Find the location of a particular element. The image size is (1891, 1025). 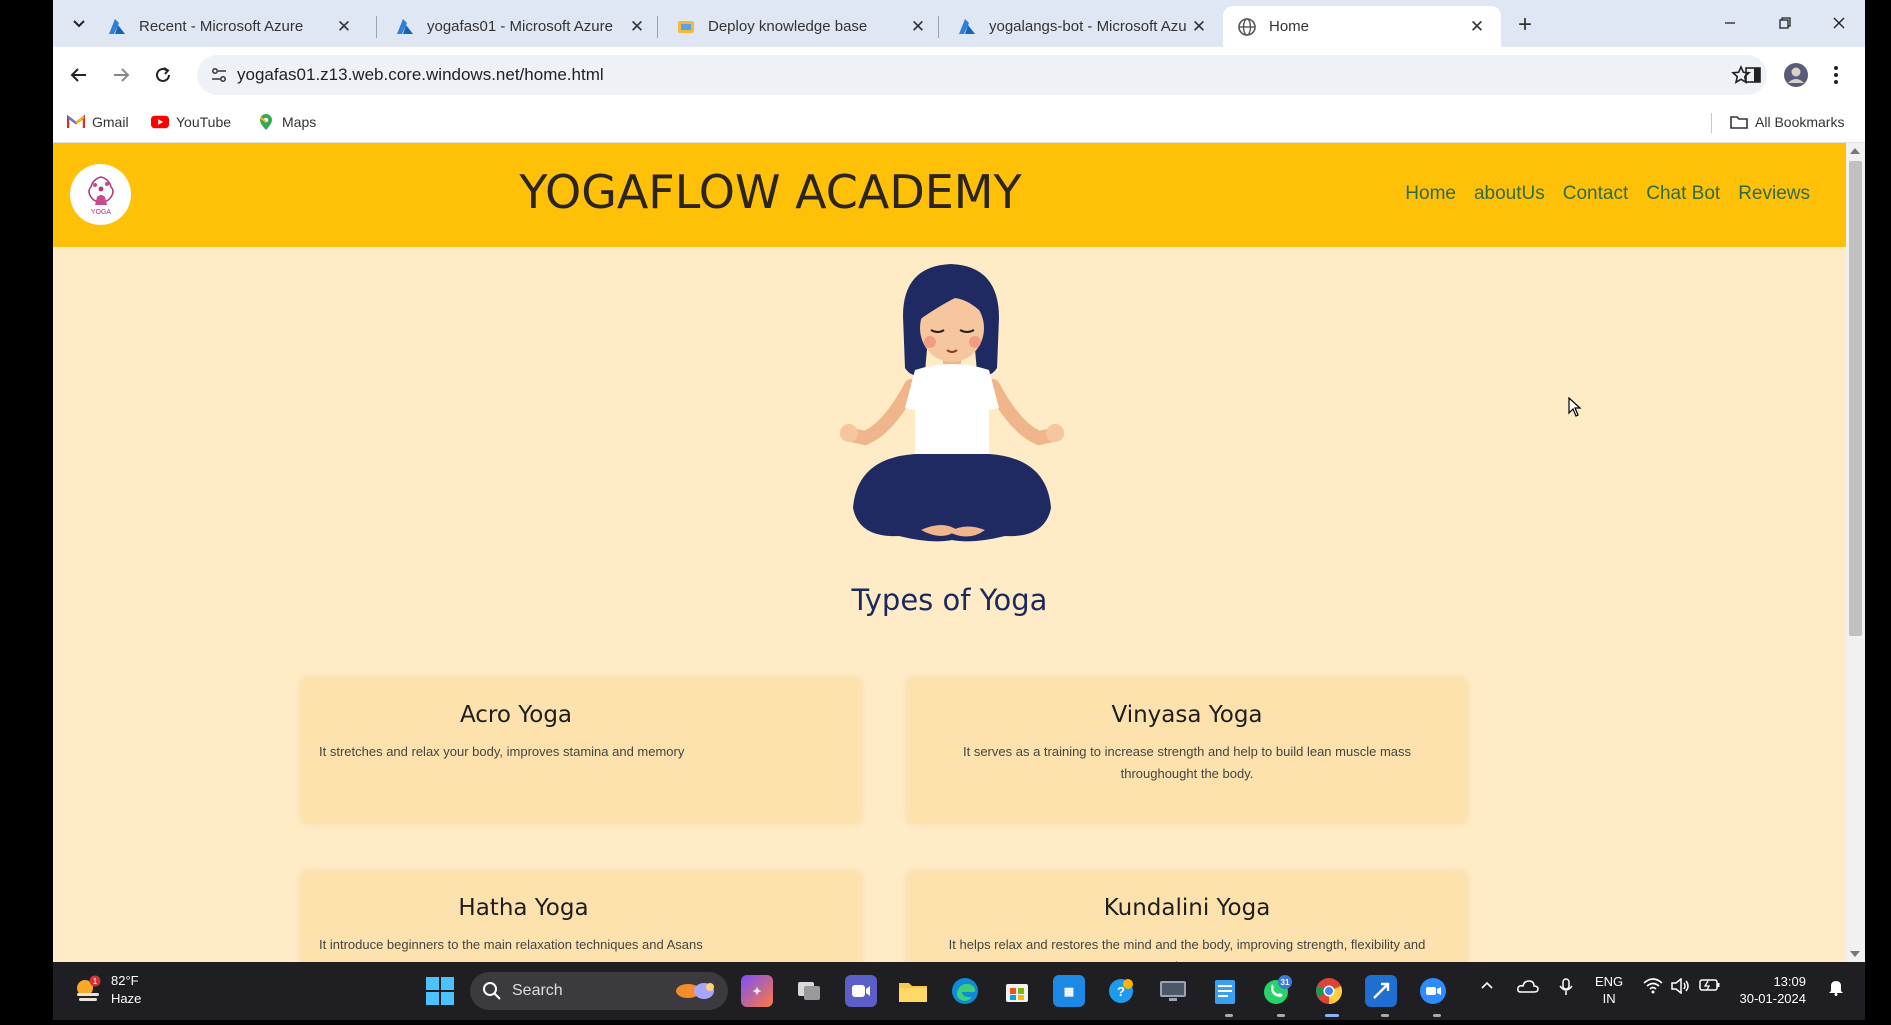

file-explorer-icon is located at coordinates (913, 991).